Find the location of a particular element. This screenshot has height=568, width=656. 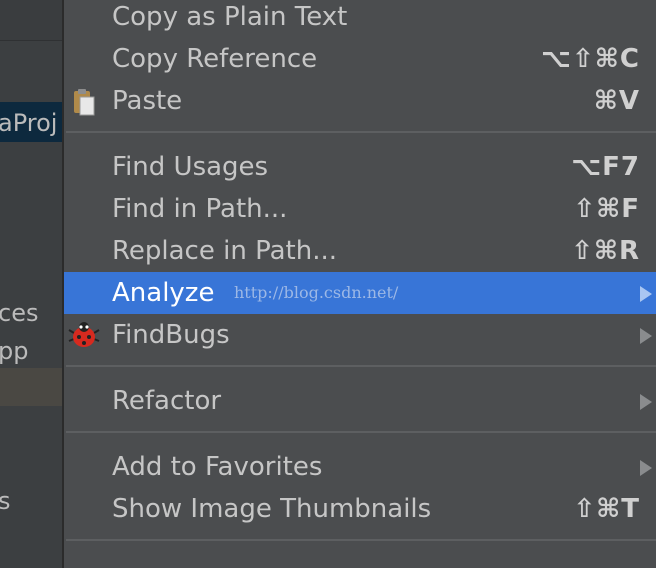

project-tree-highlight-row is located at coordinates (31, 387).